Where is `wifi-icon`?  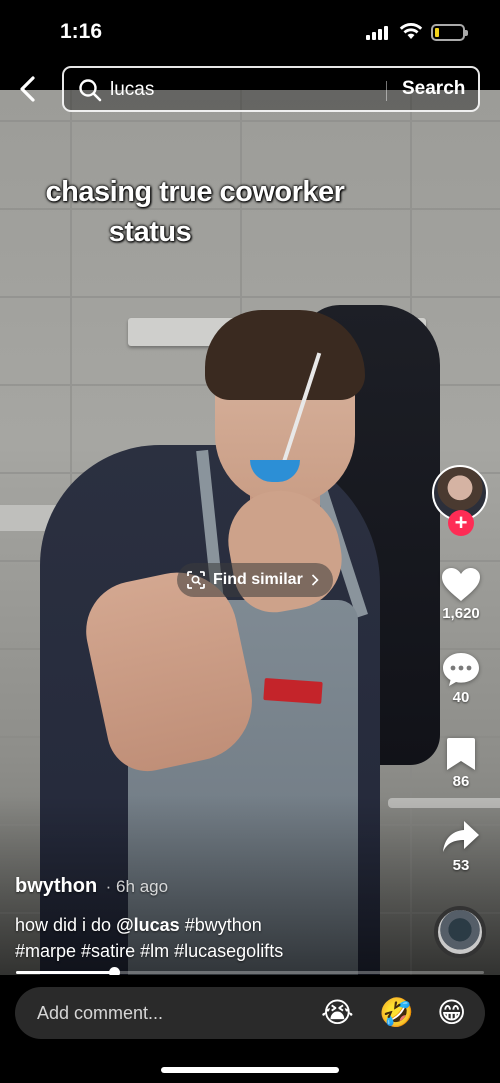 wifi-icon is located at coordinates (411, 31).